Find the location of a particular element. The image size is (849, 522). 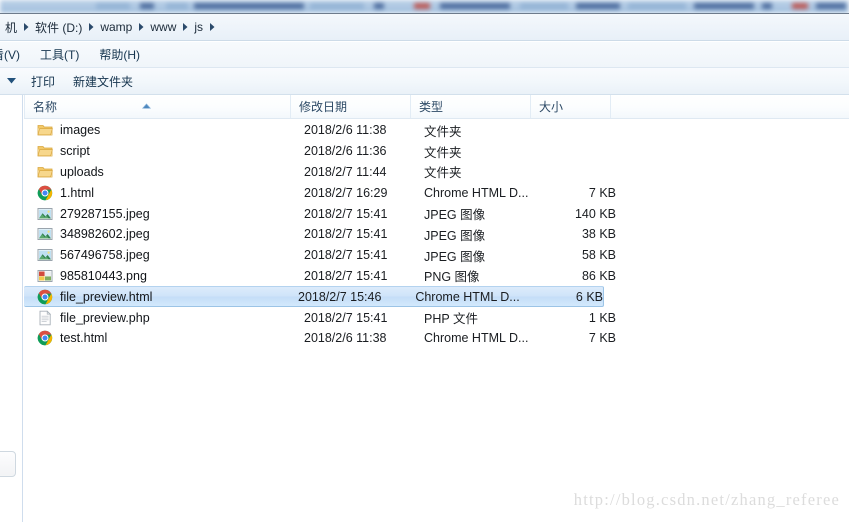

file-row-date: 2018/2/7 16:29 is located at coordinates (346, 192).